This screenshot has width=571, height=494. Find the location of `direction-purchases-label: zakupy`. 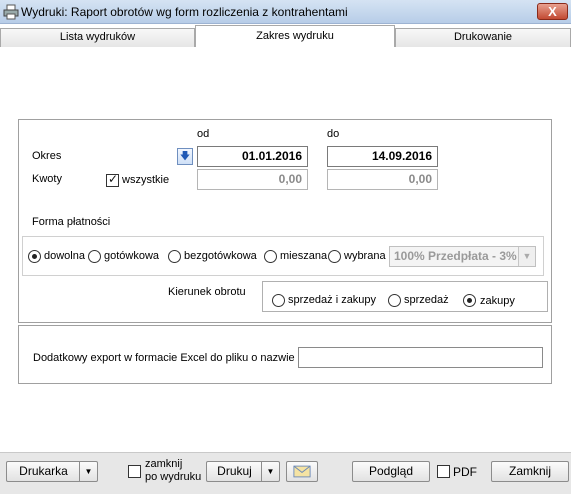

direction-purchases-label: zakupy is located at coordinates (497, 301).